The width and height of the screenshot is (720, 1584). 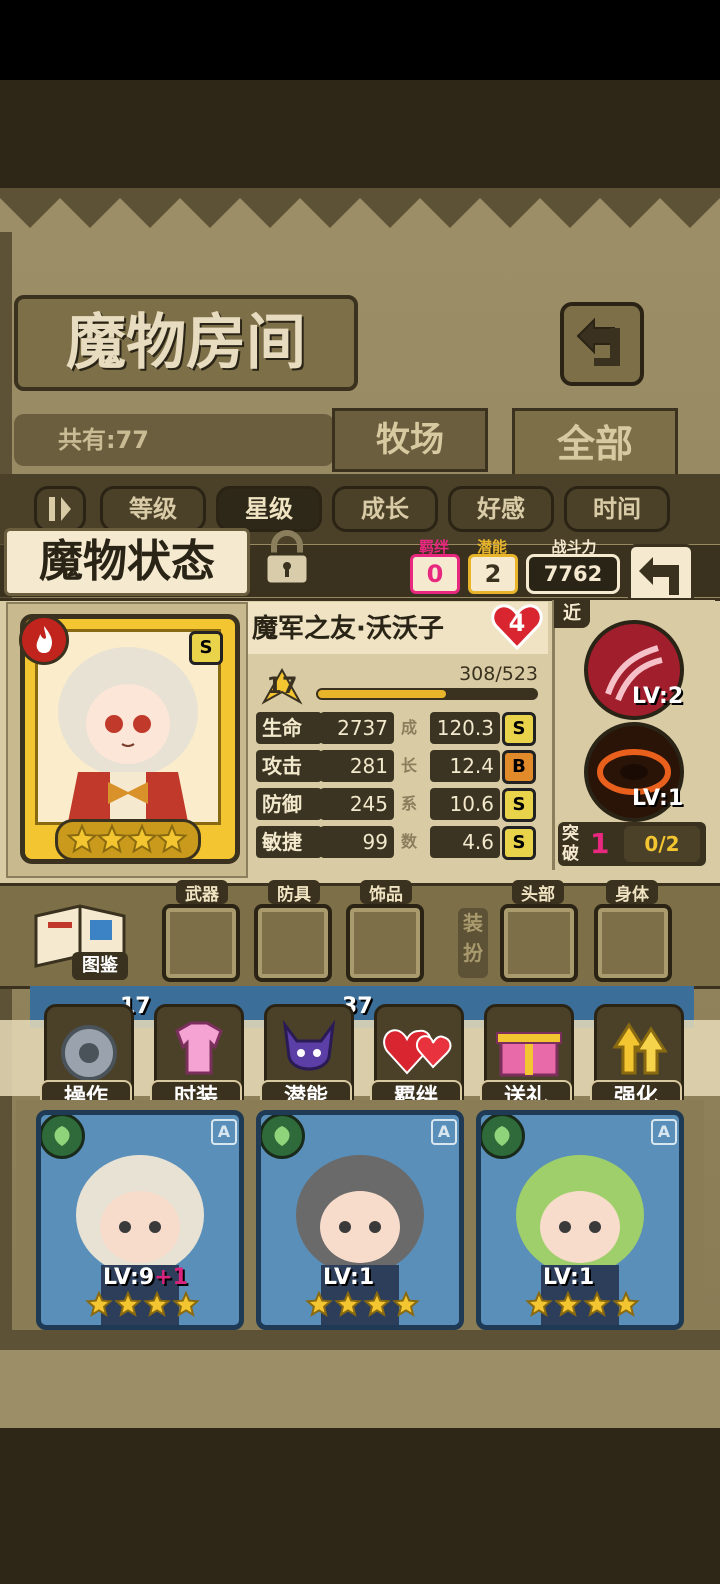 I want to click on skill-2-level: LV:1, so click(x=658, y=798).